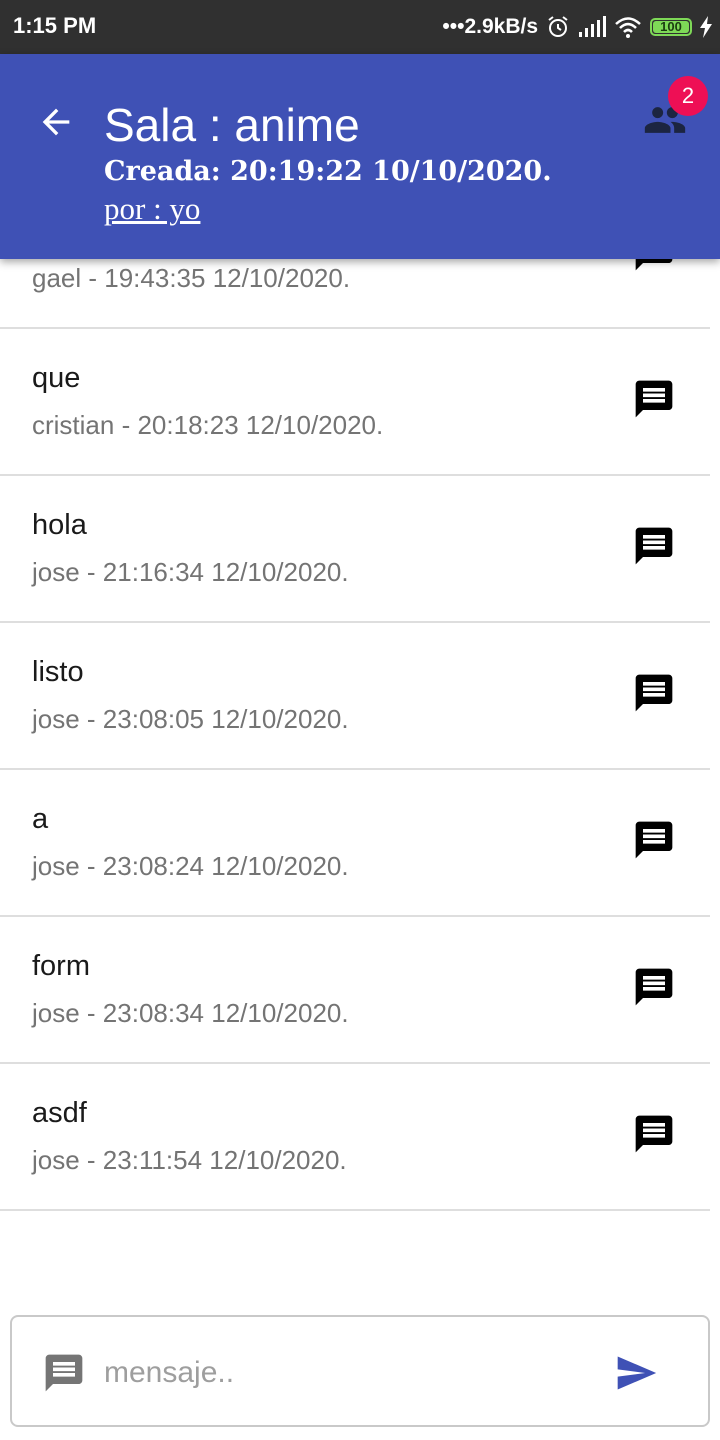  I want to click on message-text: asdf, so click(59, 1113).